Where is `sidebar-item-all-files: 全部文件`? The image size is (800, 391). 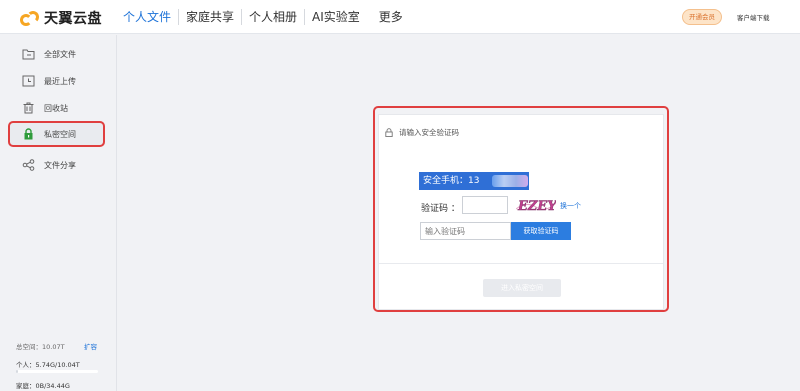
sidebar-item-all-files: 全部文件 is located at coordinates (58, 54).